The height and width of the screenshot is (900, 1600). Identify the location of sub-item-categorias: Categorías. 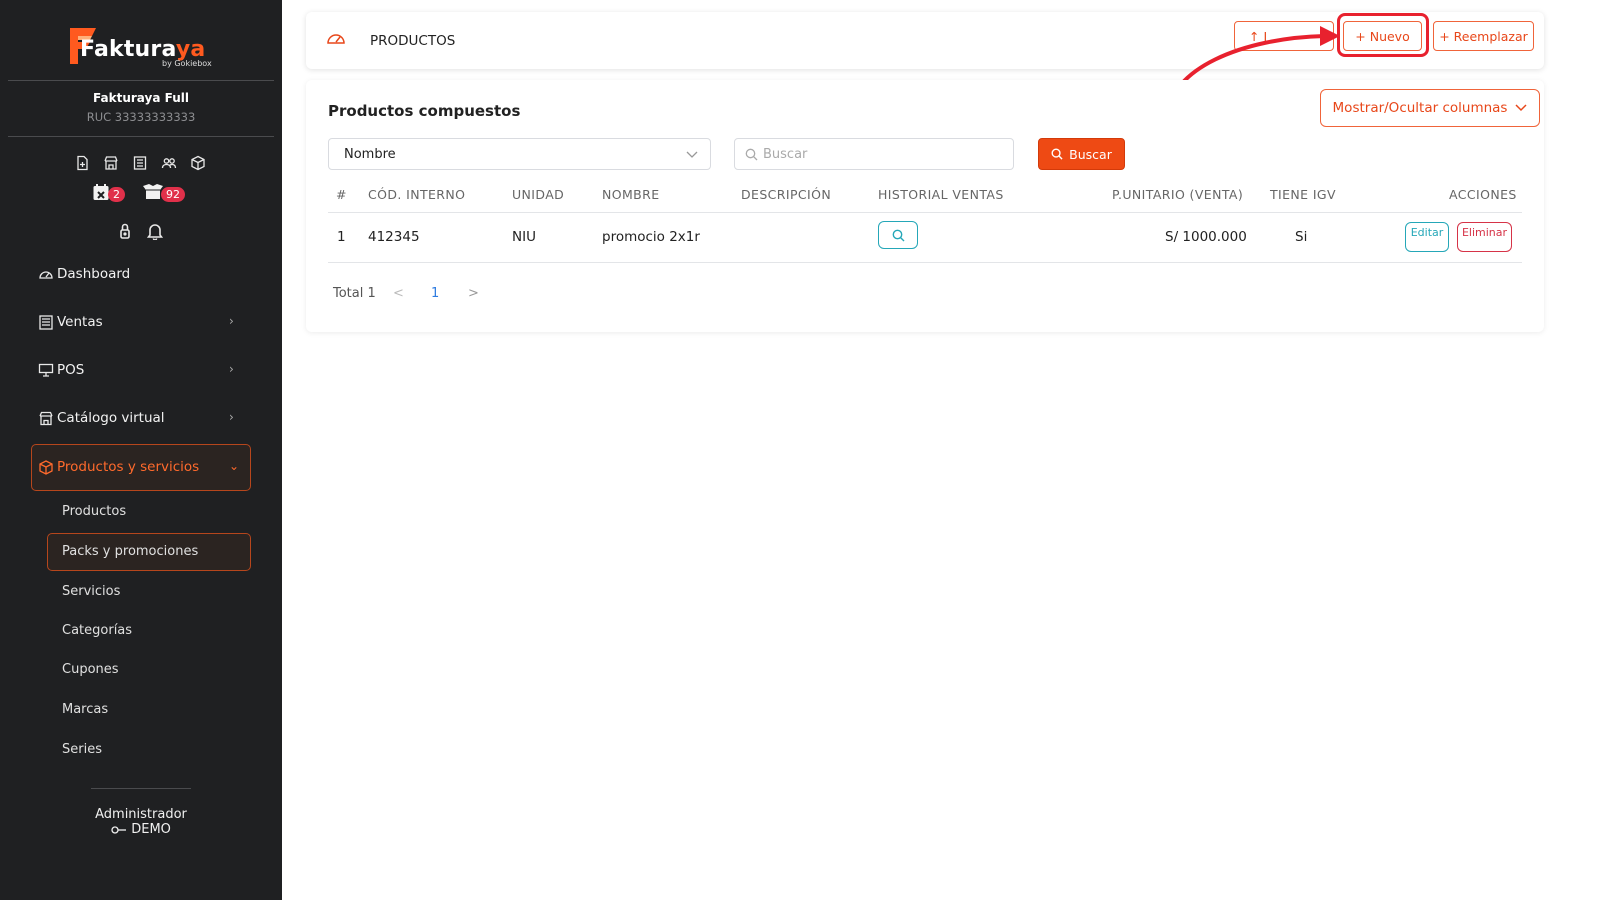
(97, 630).